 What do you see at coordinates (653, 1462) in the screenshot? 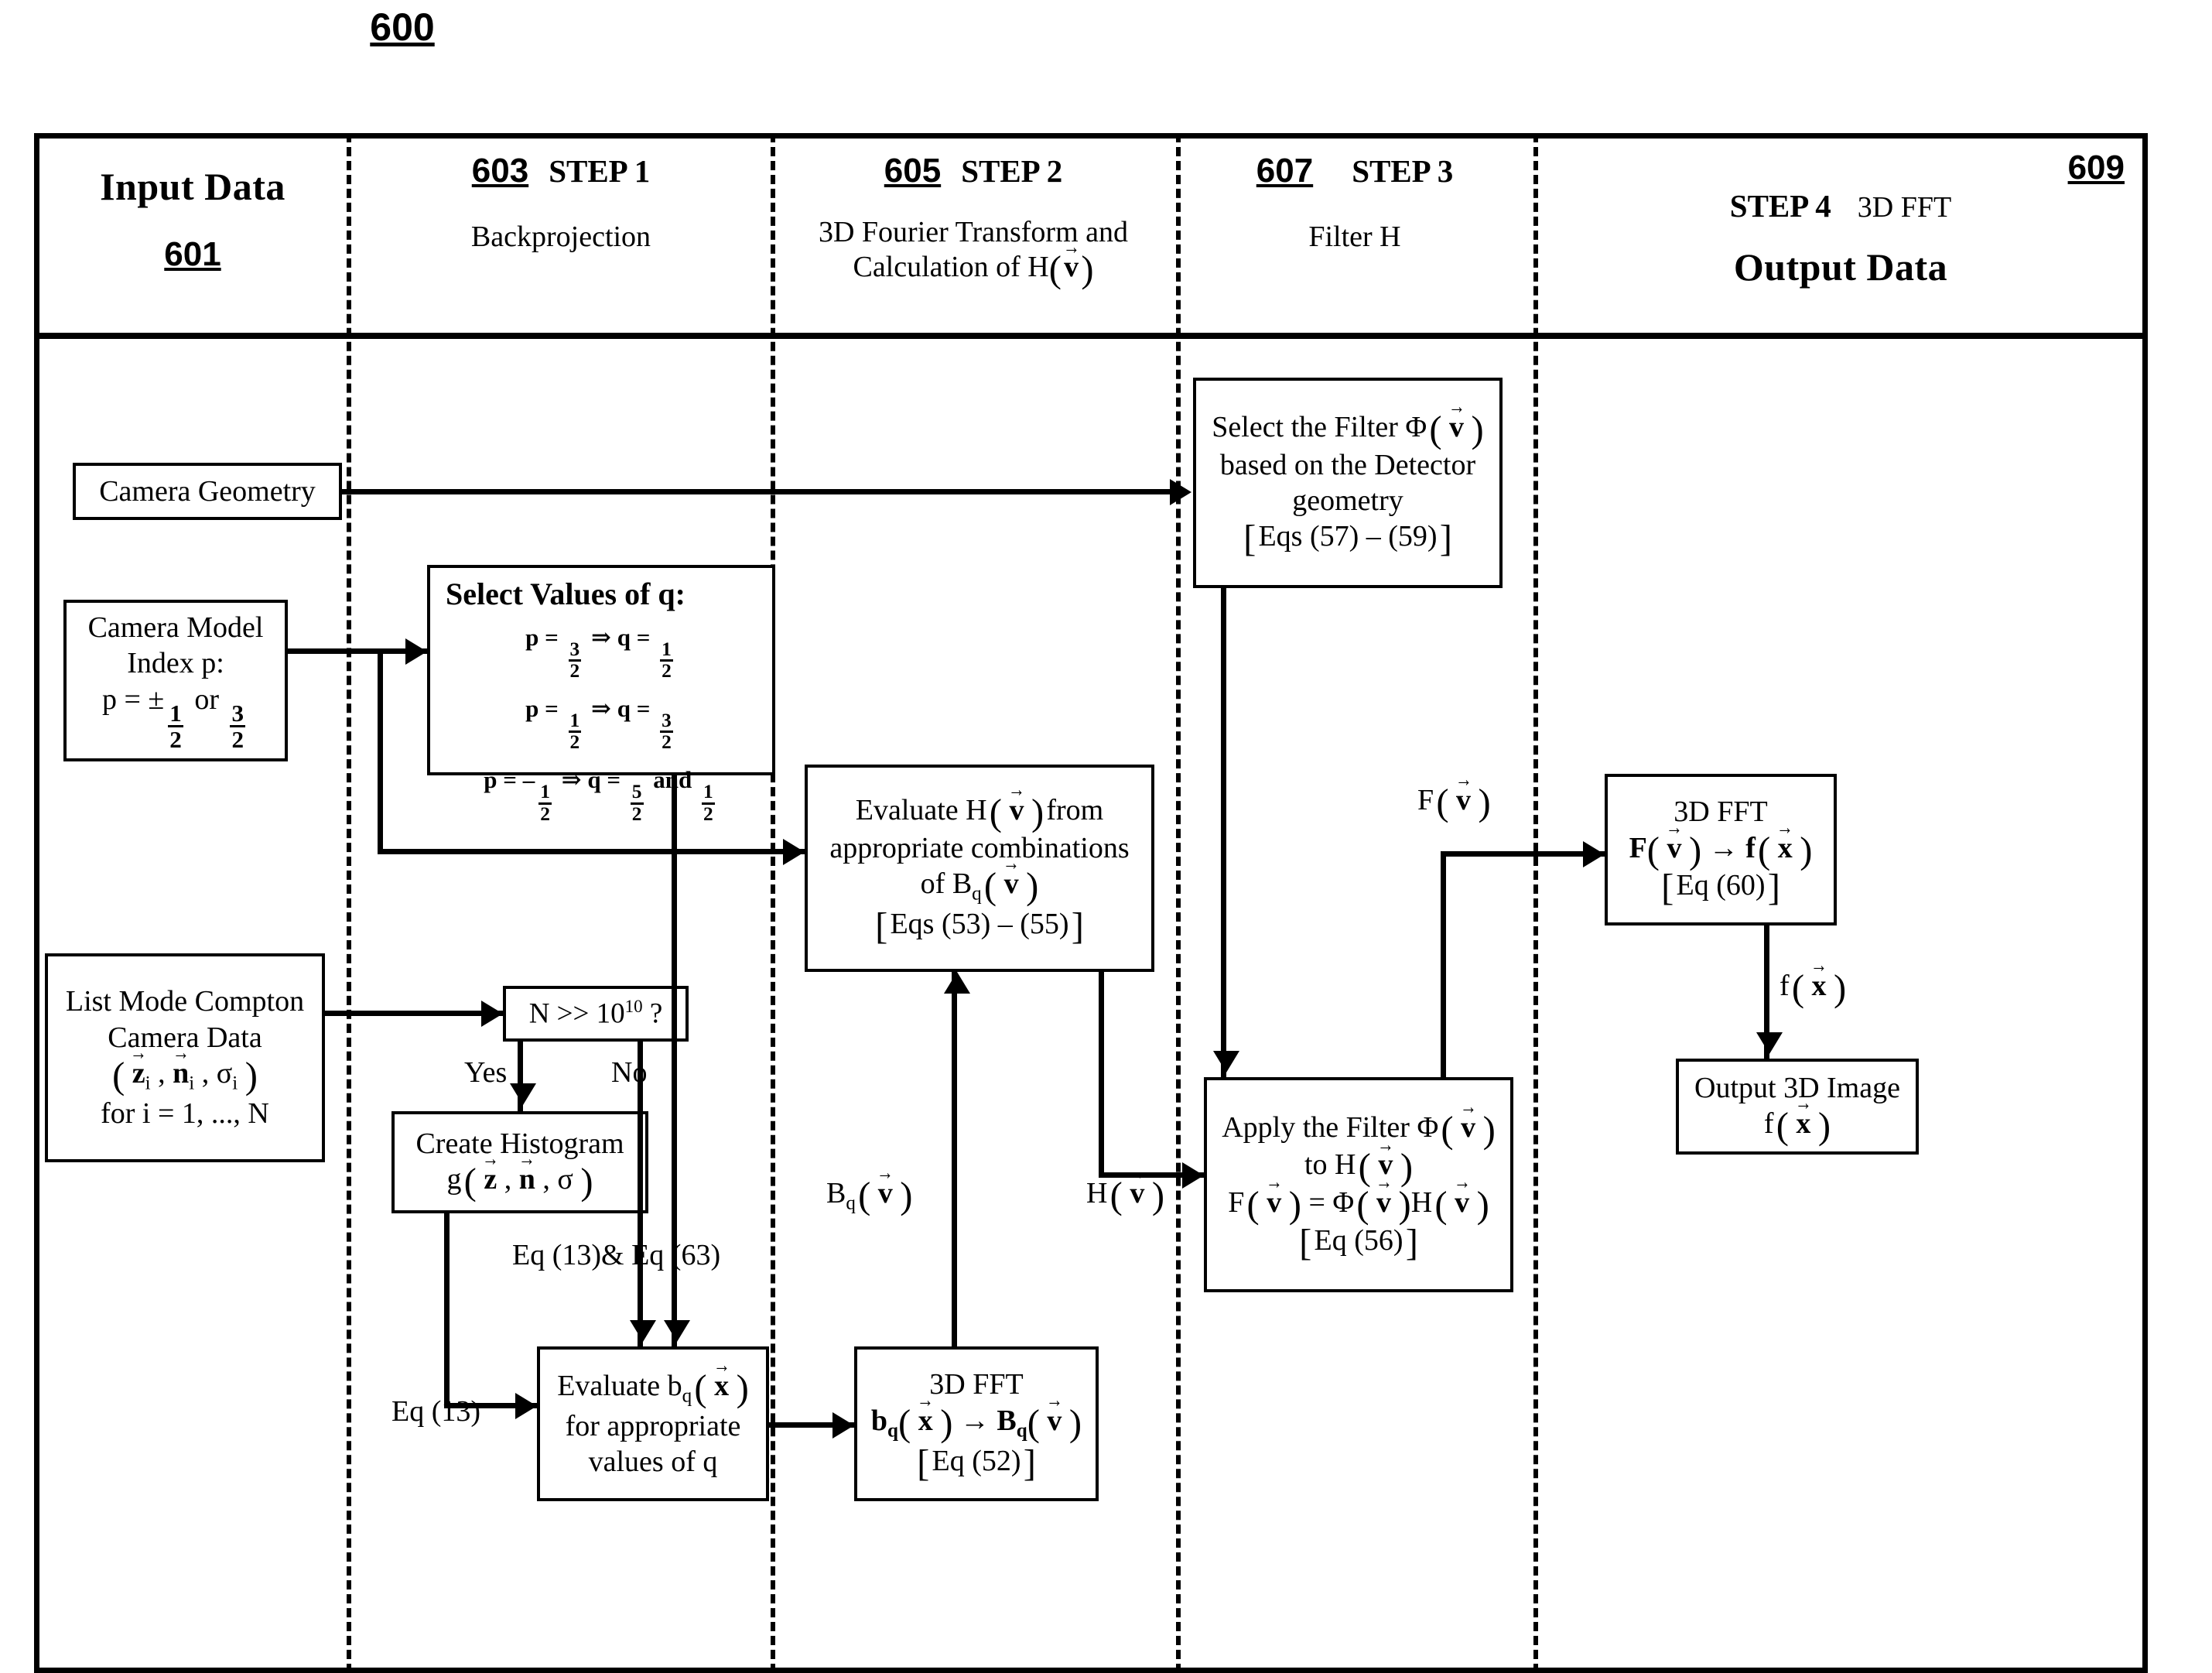
I see `node-evaluate-bq-line3: values of q` at bounding box center [653, 1462].